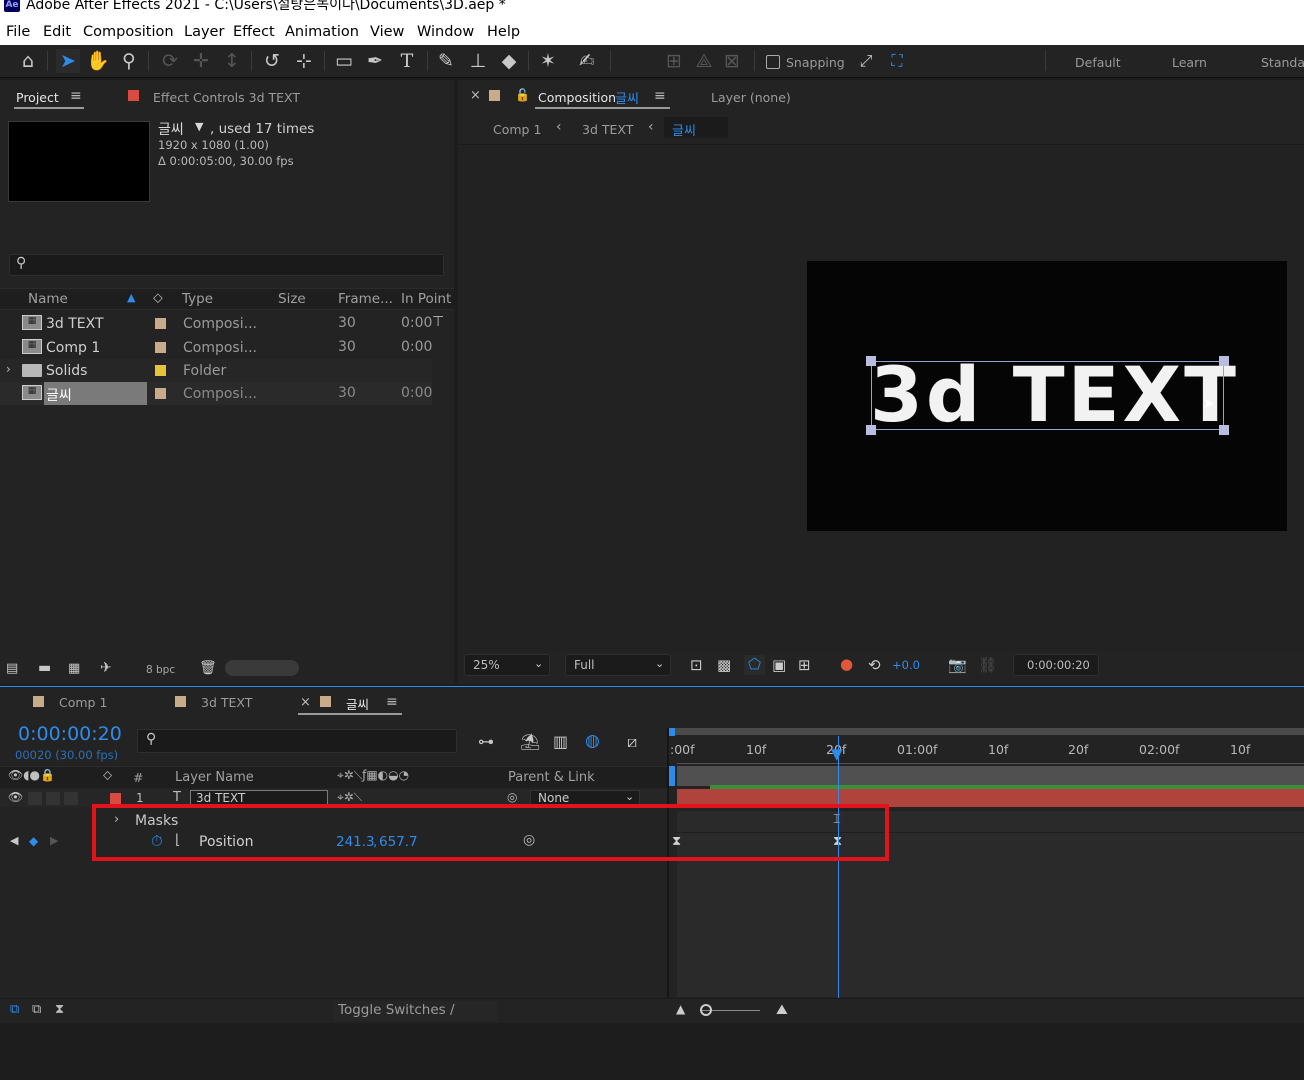 Image resolution: width=1304 pixels, height=1080 pixels. Describe the element at coordinates (906, 665) in the screenshot. I see `exposure-value: +0.0` at that location.